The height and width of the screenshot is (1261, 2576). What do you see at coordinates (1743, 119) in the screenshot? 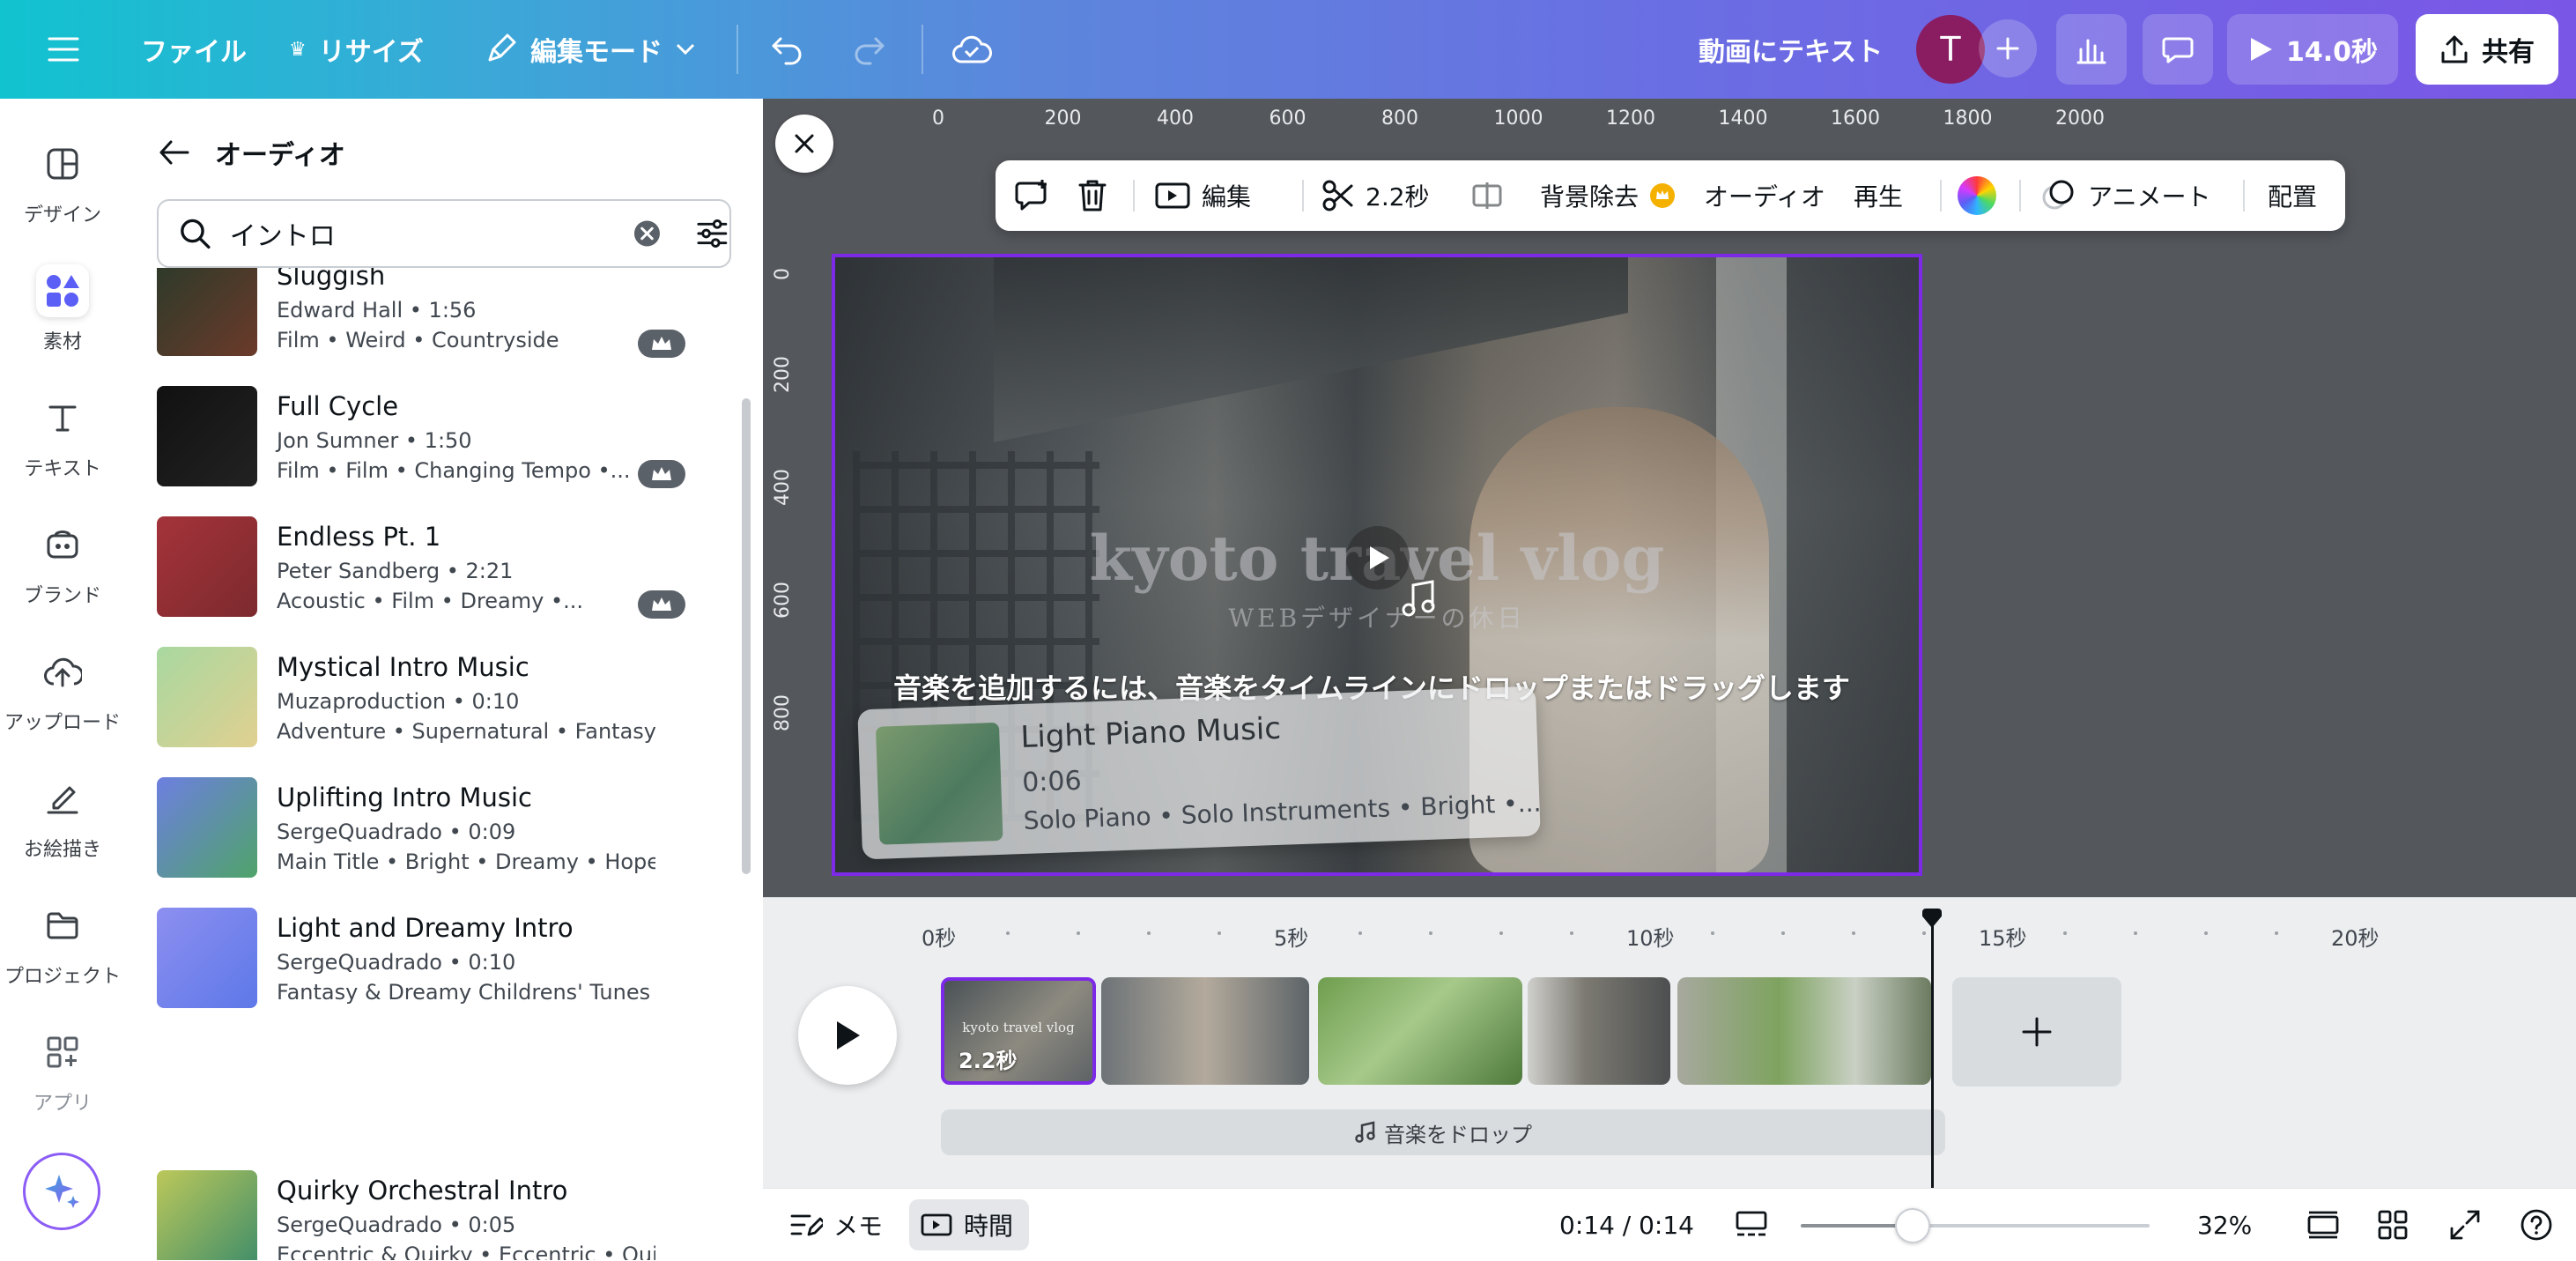
I see `ruler-label: 1400` at bounding box center [1743, 119].